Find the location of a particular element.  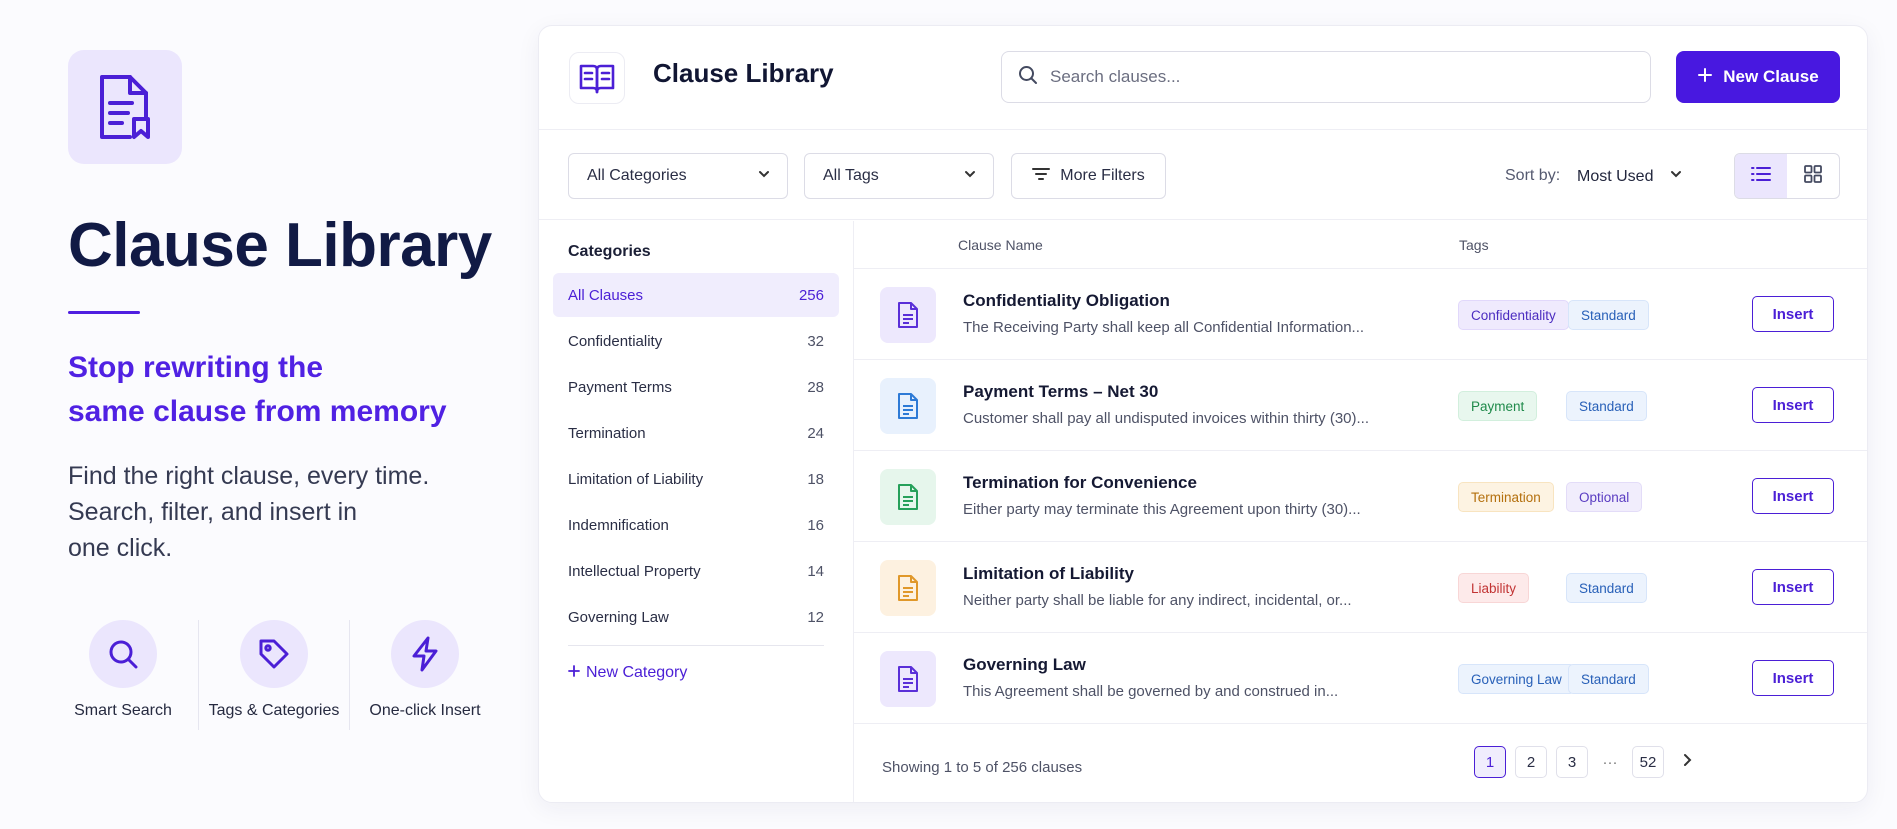

category-label: All Clauses is located at coordinates (606, 295).